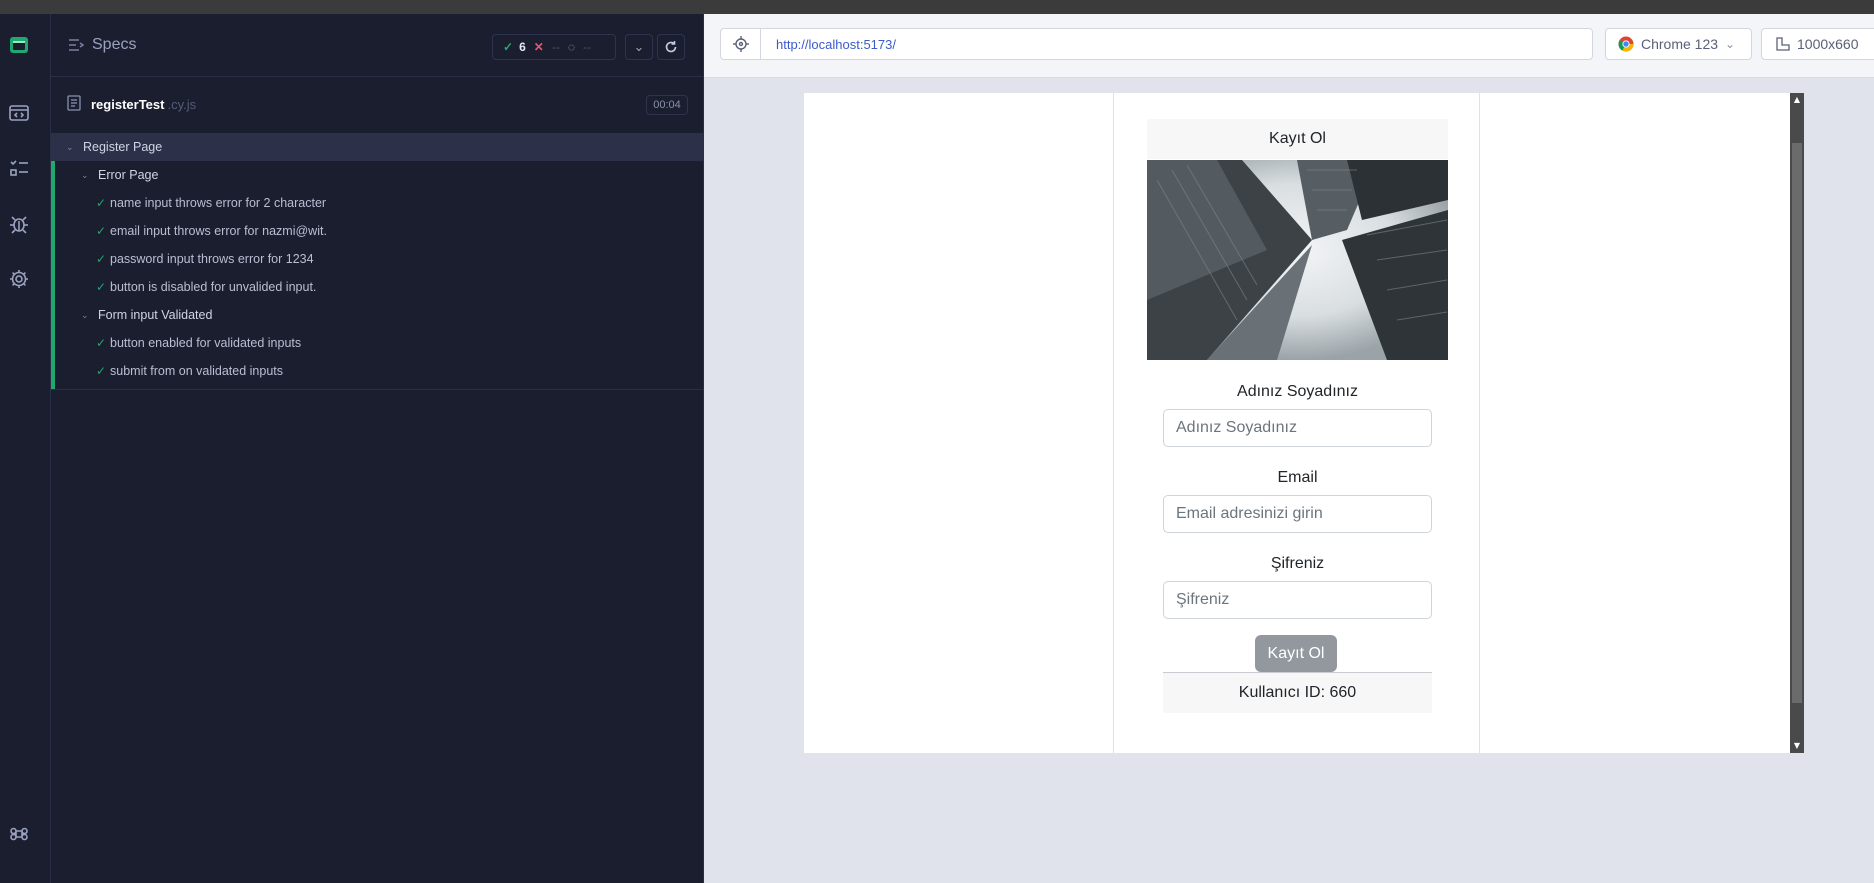  Describe the element at coordinates (19, 45) in the screenshot. I see `cypress-app-icon` at that location.